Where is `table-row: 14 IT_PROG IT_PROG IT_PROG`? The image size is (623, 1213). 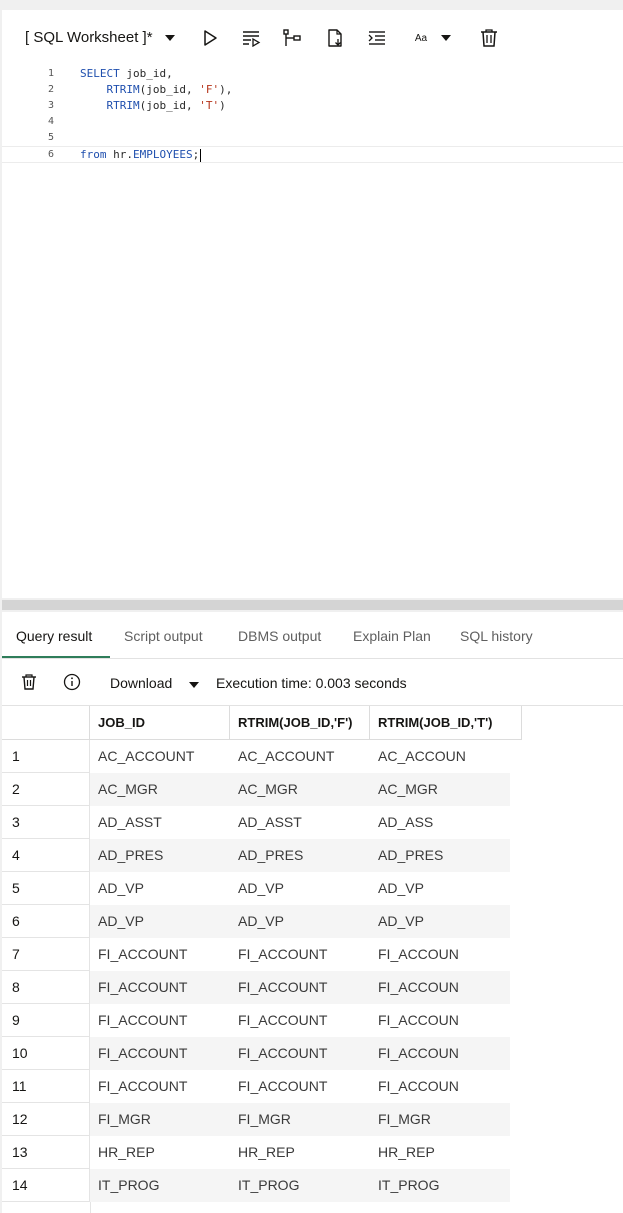
table-row: 14 IT_PROG IT_PROG IT_PROG is located at coordinates (256, 1185).